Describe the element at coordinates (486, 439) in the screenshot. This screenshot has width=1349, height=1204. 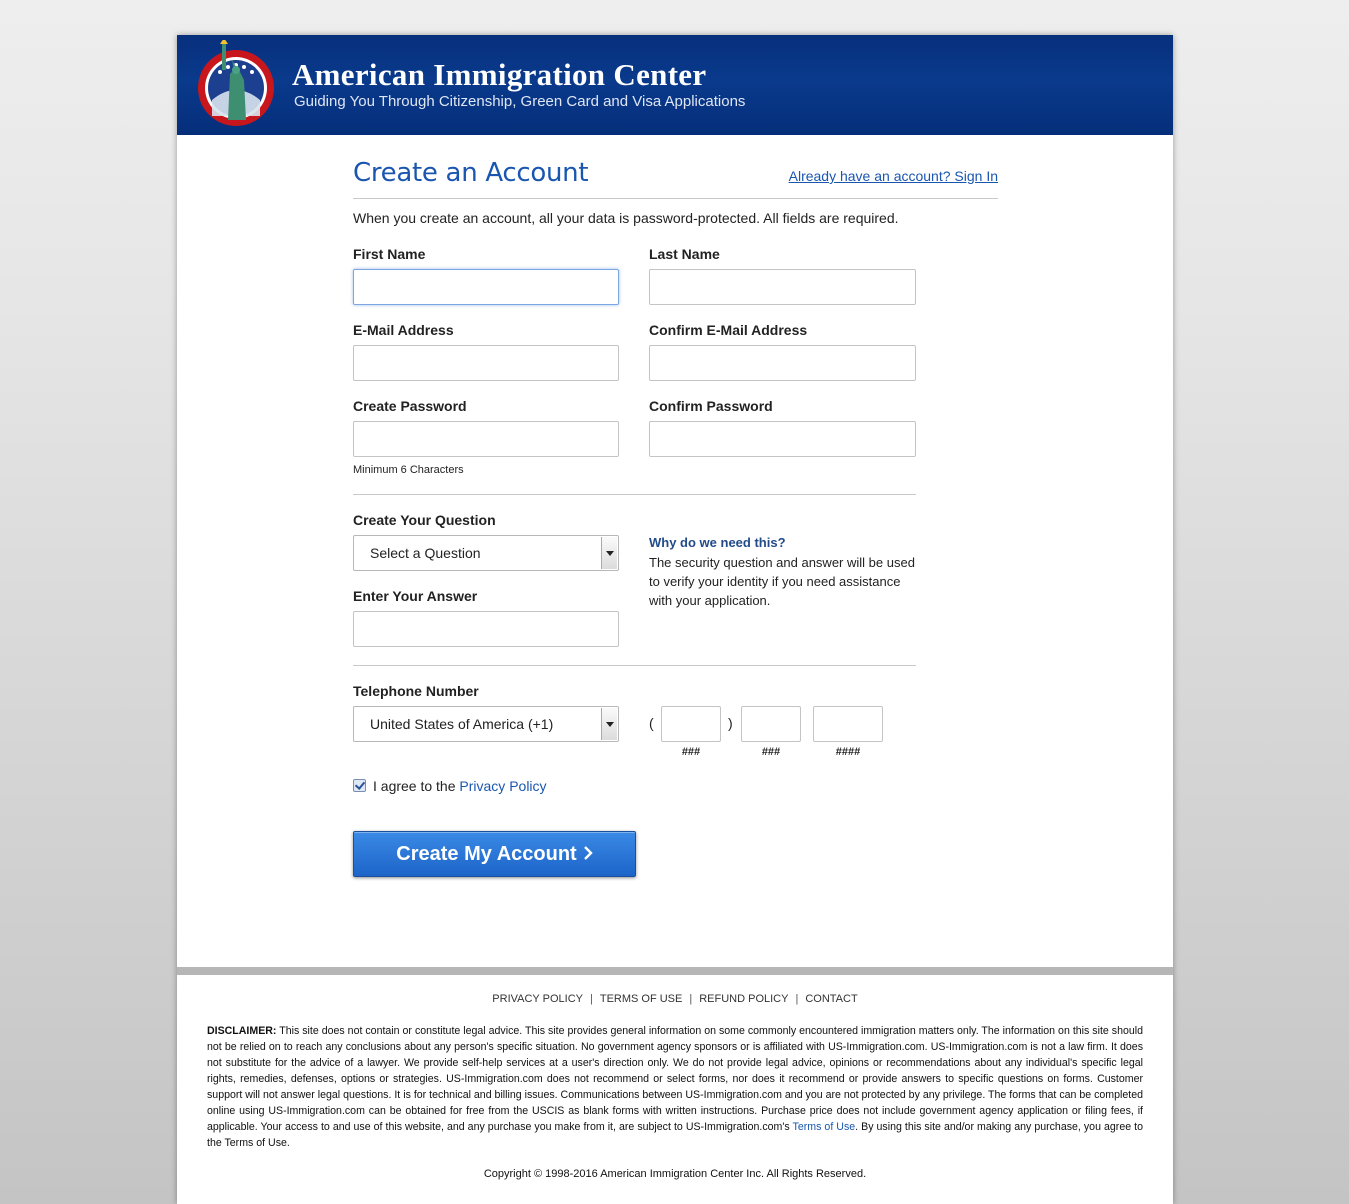
I see `password-input` at that location.